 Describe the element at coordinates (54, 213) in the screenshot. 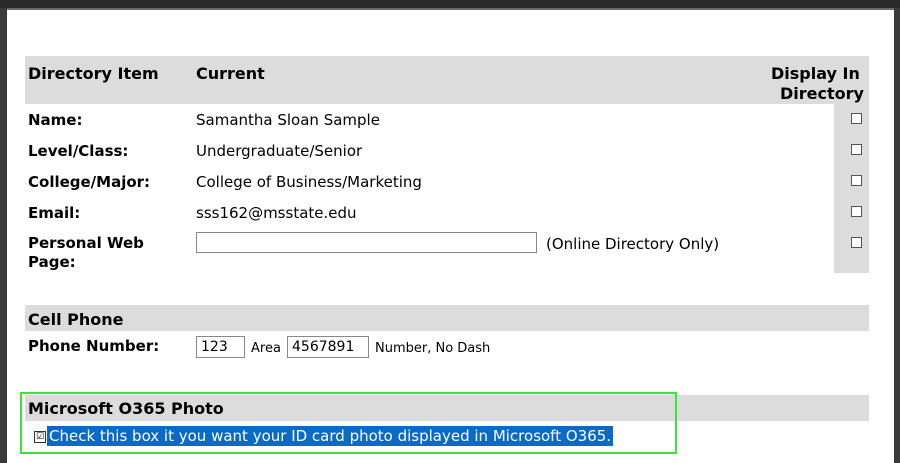

I see `email-label: Email:` at that location.